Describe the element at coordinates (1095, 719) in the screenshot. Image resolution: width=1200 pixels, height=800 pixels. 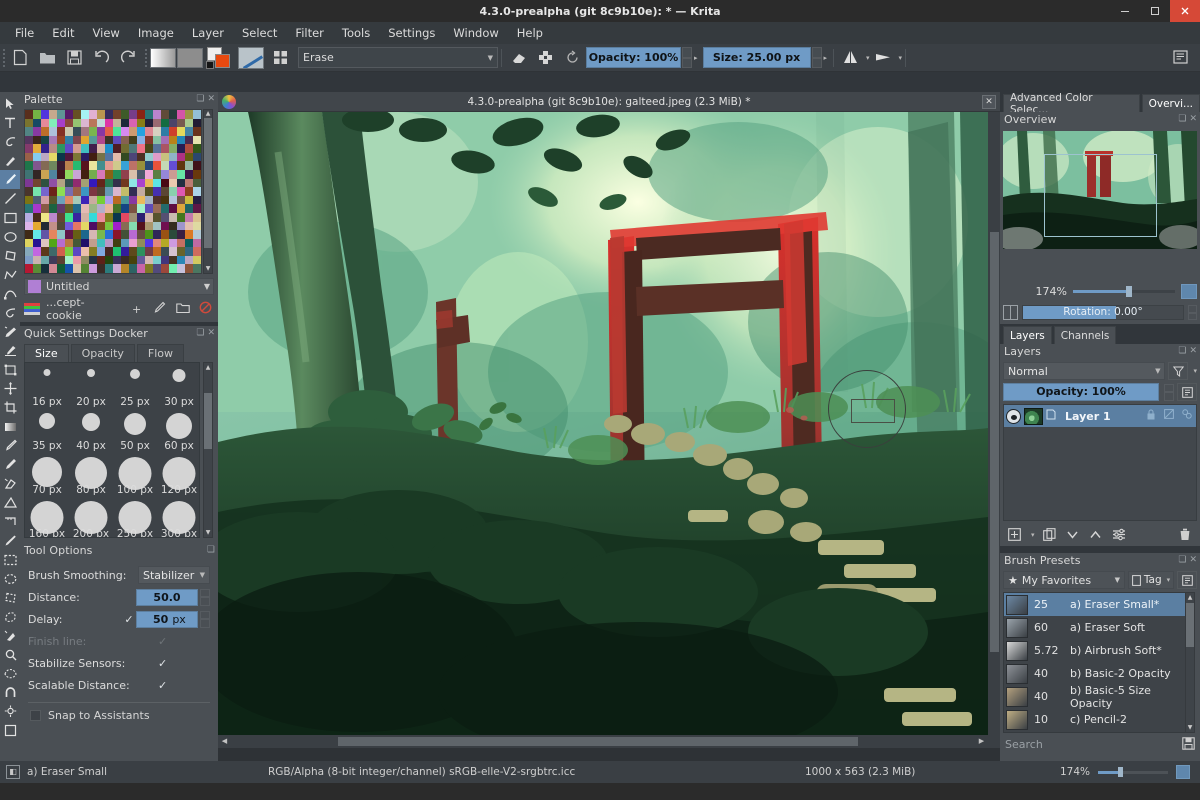
I see `list-item: 10 c) Pencil-2` at that location.